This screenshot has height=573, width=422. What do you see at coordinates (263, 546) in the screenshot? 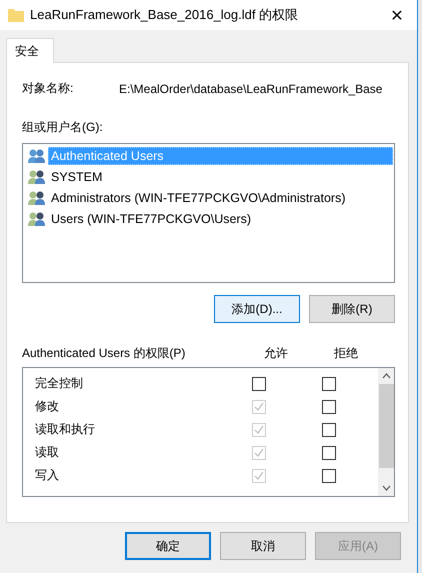
I see `dialog-button: 取消` at bounding box center [263, 546].